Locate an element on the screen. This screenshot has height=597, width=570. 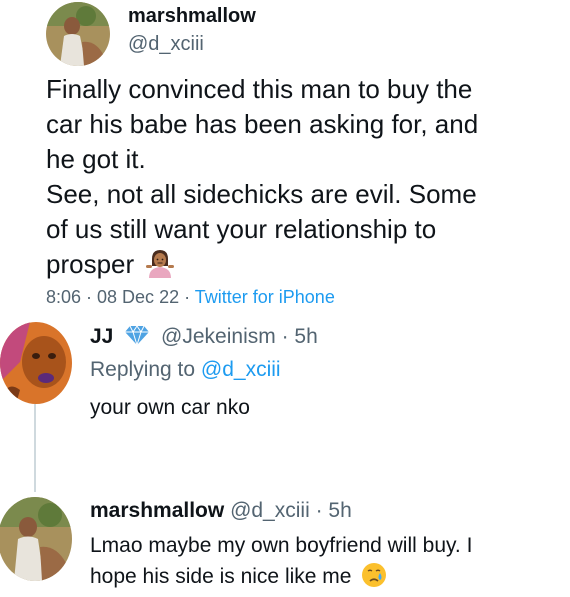
main-tweet-meta: 8:06 · 08 Dec 22 · Twitter for iPhone is located at coordinates (190, 295).